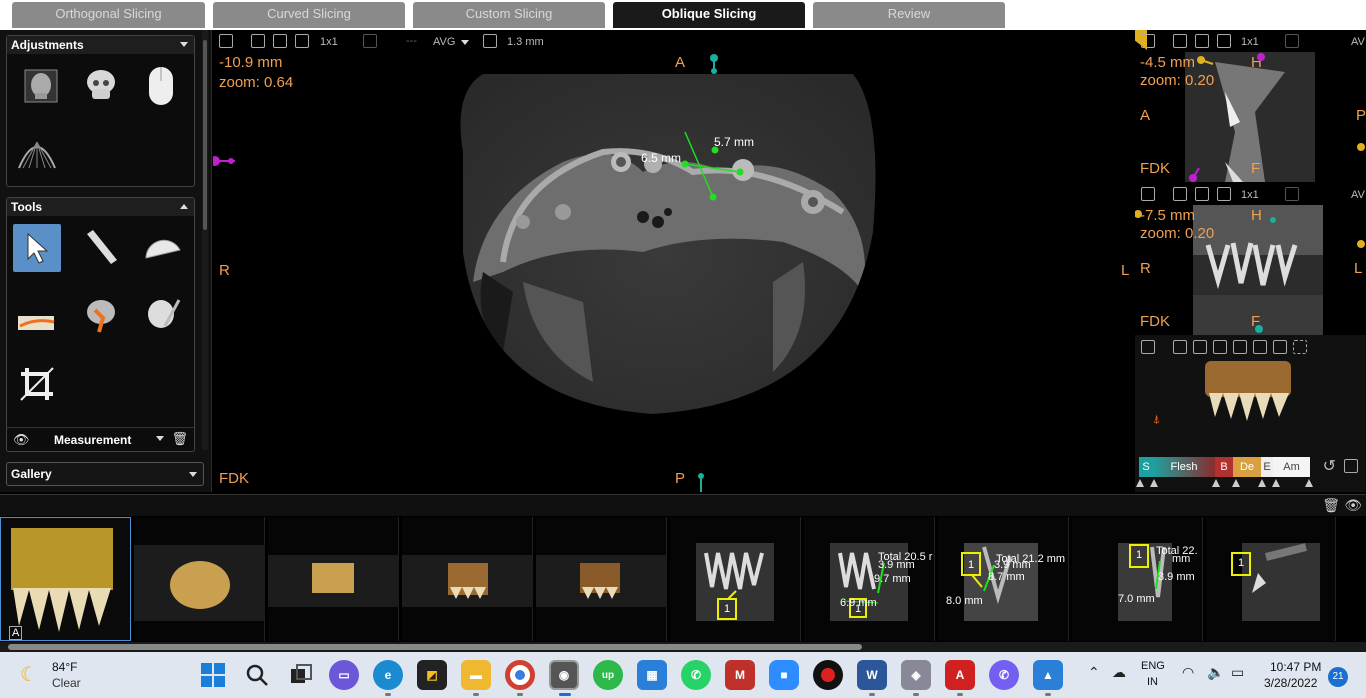  Describe the element at coordinates (520, 675) in the screenshot. I see `chrome-icon` at that location.